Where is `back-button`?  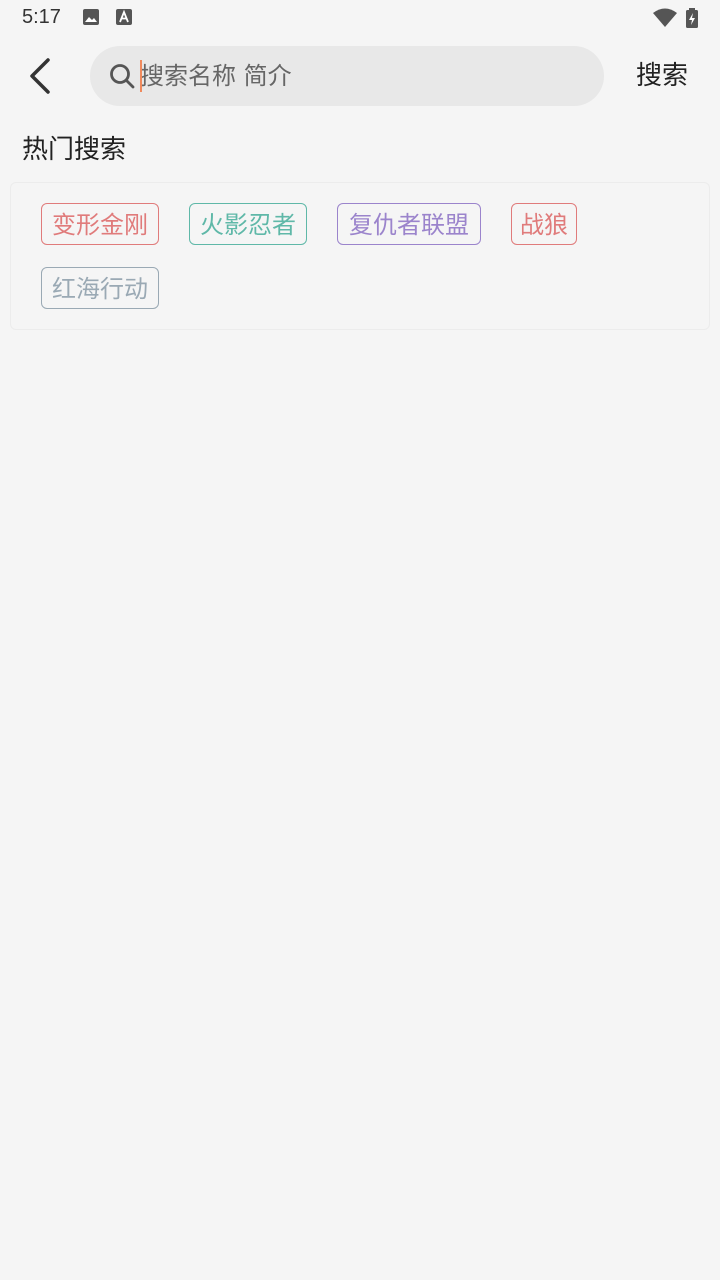 back-button is located at coordinates (40, 76).